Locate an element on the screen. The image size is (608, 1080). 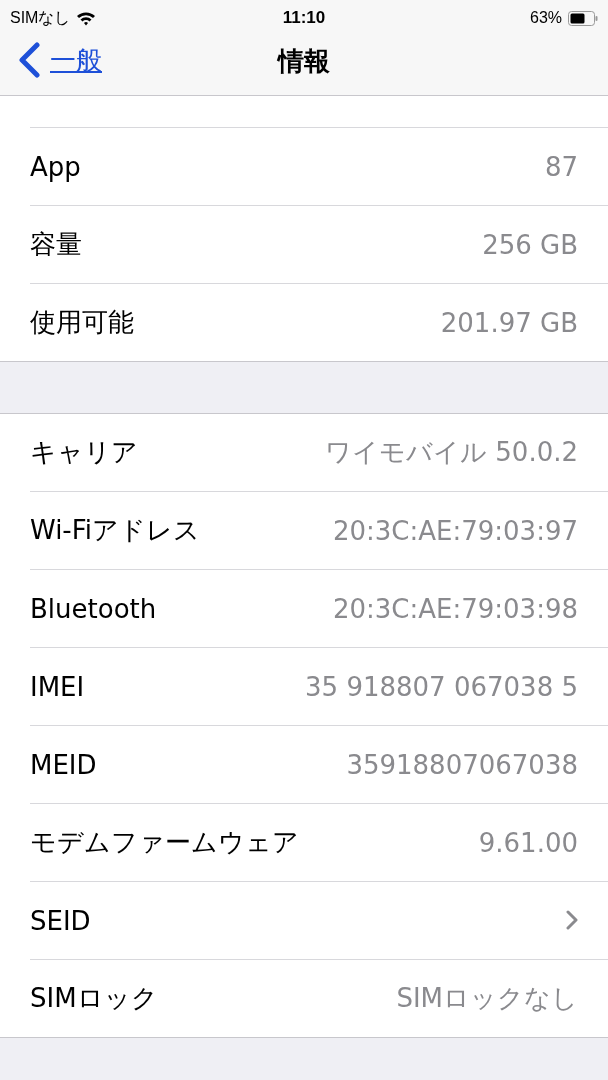
row-label: SIMロック is located at coordinates (94, 998).